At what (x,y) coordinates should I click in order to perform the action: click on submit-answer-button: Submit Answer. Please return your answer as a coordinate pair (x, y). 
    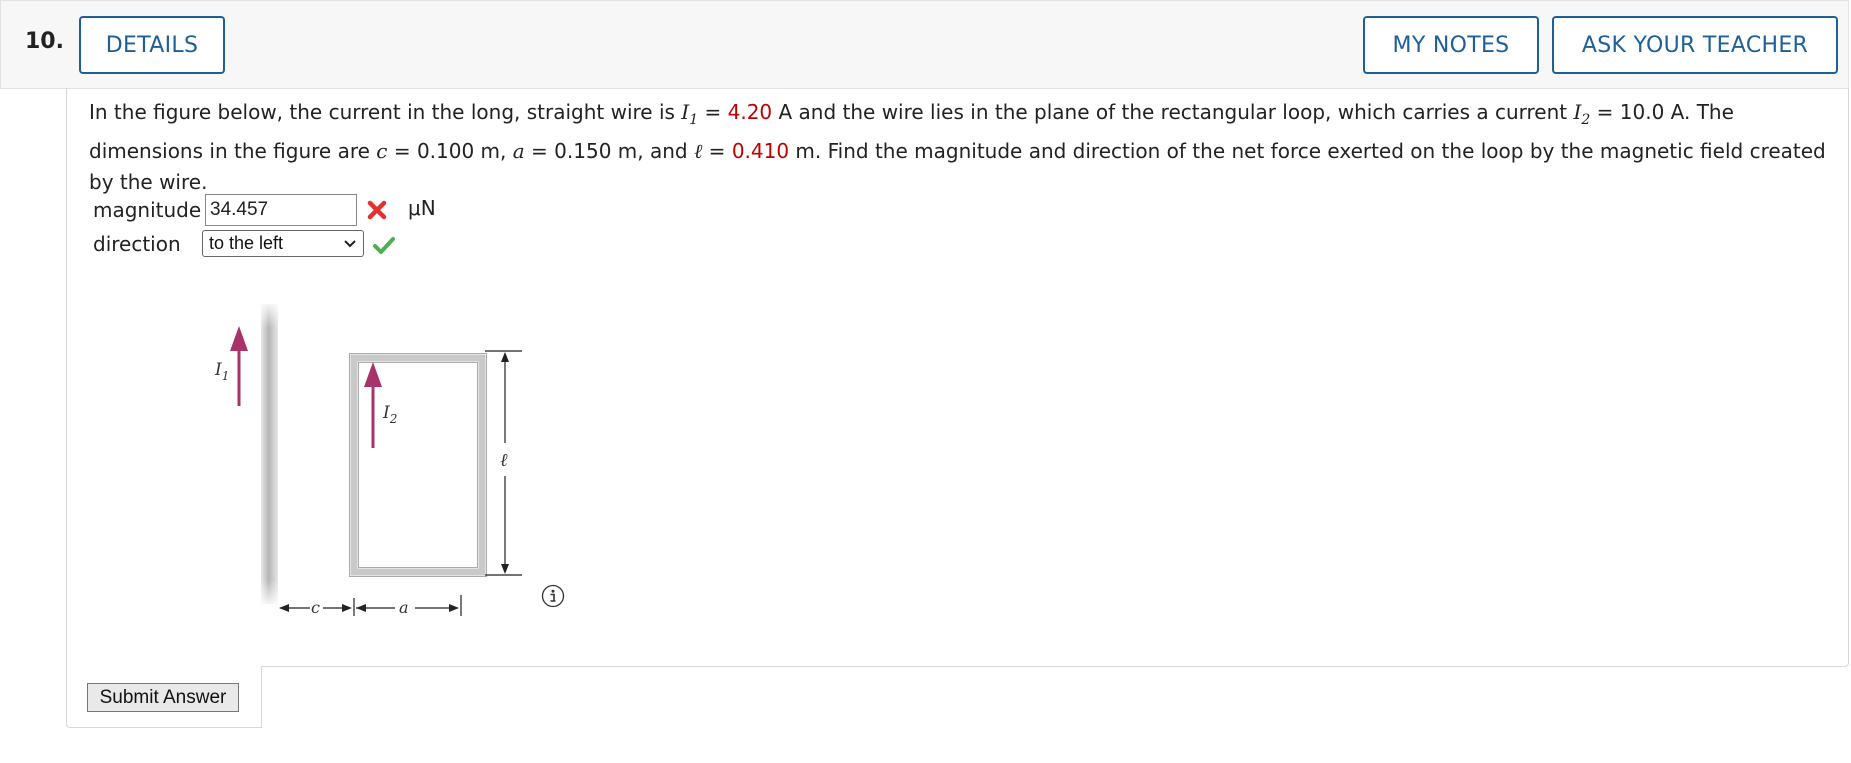
    Looking at the image, I should click on (163, 697).